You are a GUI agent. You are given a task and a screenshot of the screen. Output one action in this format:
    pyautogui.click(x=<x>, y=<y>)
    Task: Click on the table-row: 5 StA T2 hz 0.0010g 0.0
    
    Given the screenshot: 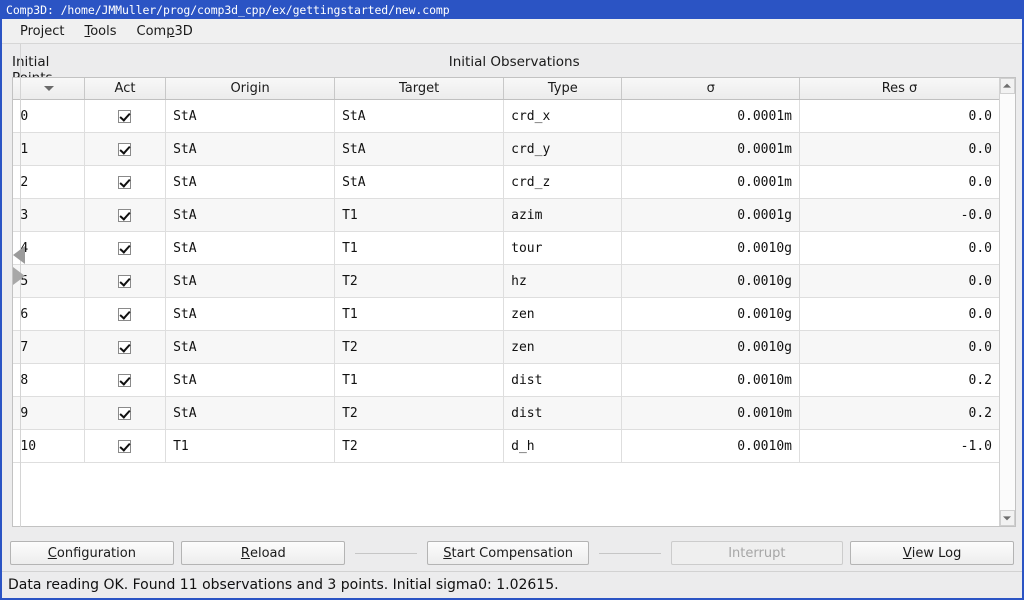 What is the action you would take?
    pyautogui.click(x=506, y=281)
    